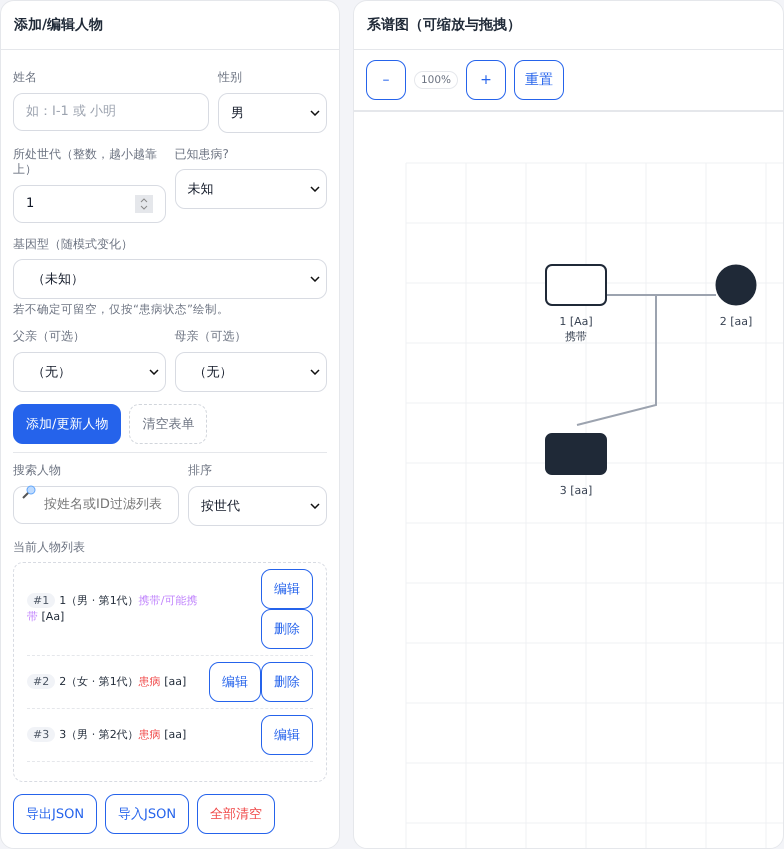 Image resolution: width=784 pixels, height=849 pixels. I want to click on node-label: 2 [aa], so click(736, 321).